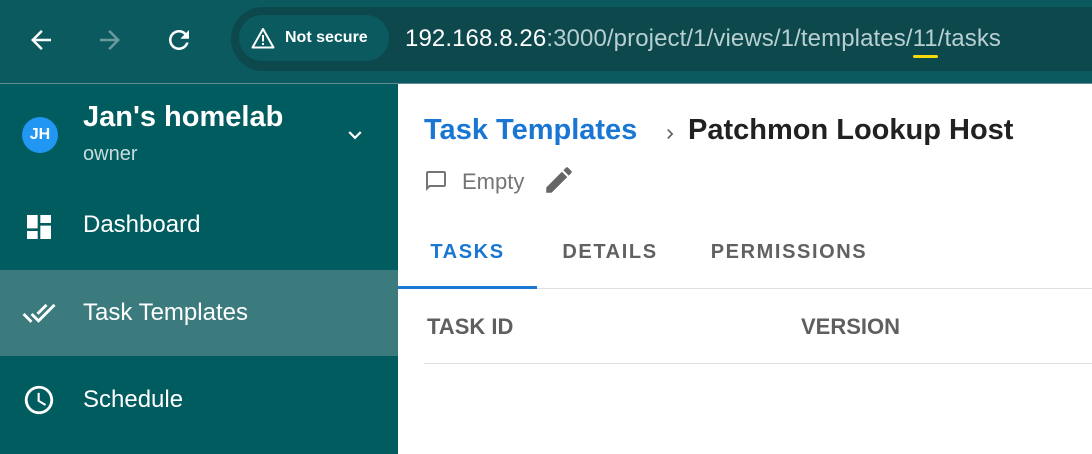 The height and width of the screenshot is (454, 1092). Describe the element at coordinates (850, 327) in the screenshot. I see `column-header-version: VERSION` at that location.